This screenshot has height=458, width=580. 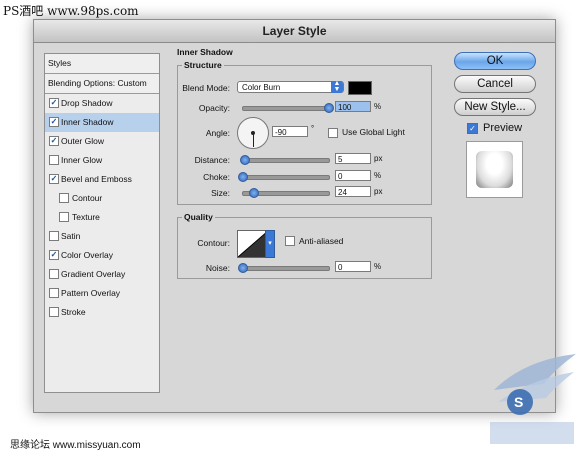 I want to click on preview-swatch, so click(x=494, y=169).